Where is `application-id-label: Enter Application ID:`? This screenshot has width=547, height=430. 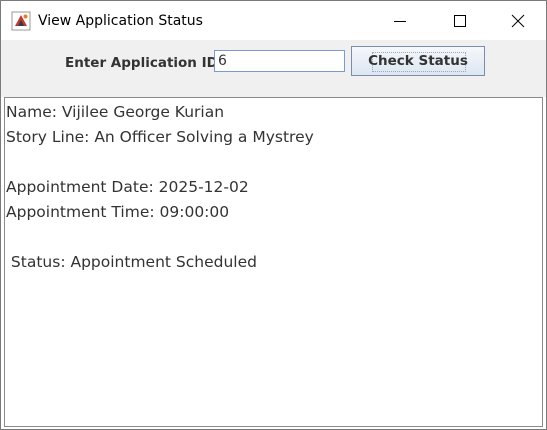
application-id-label: Enter Application ID: is located at coordinates (144, 63).